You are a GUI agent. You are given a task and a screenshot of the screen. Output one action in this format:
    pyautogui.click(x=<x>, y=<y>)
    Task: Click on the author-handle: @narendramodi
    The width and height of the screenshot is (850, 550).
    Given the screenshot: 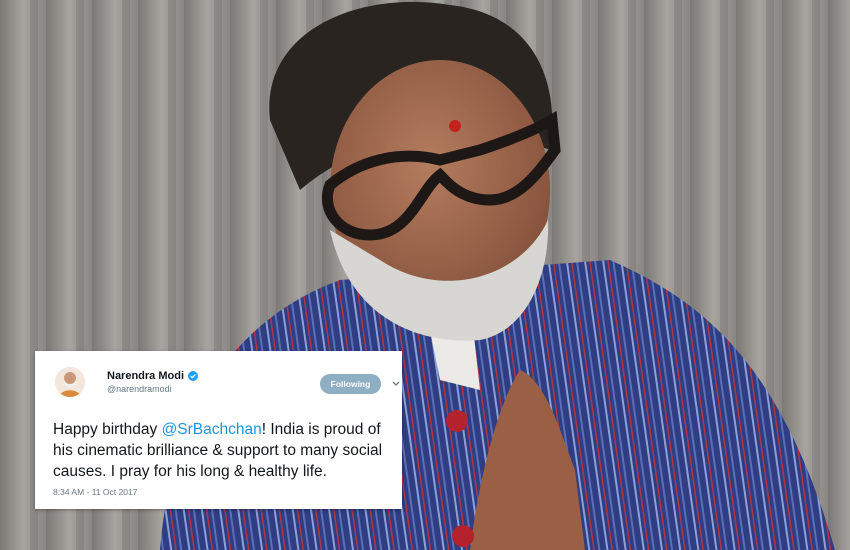 What is the action you would take?
    pyautogui.click(x=152, y=389)
    